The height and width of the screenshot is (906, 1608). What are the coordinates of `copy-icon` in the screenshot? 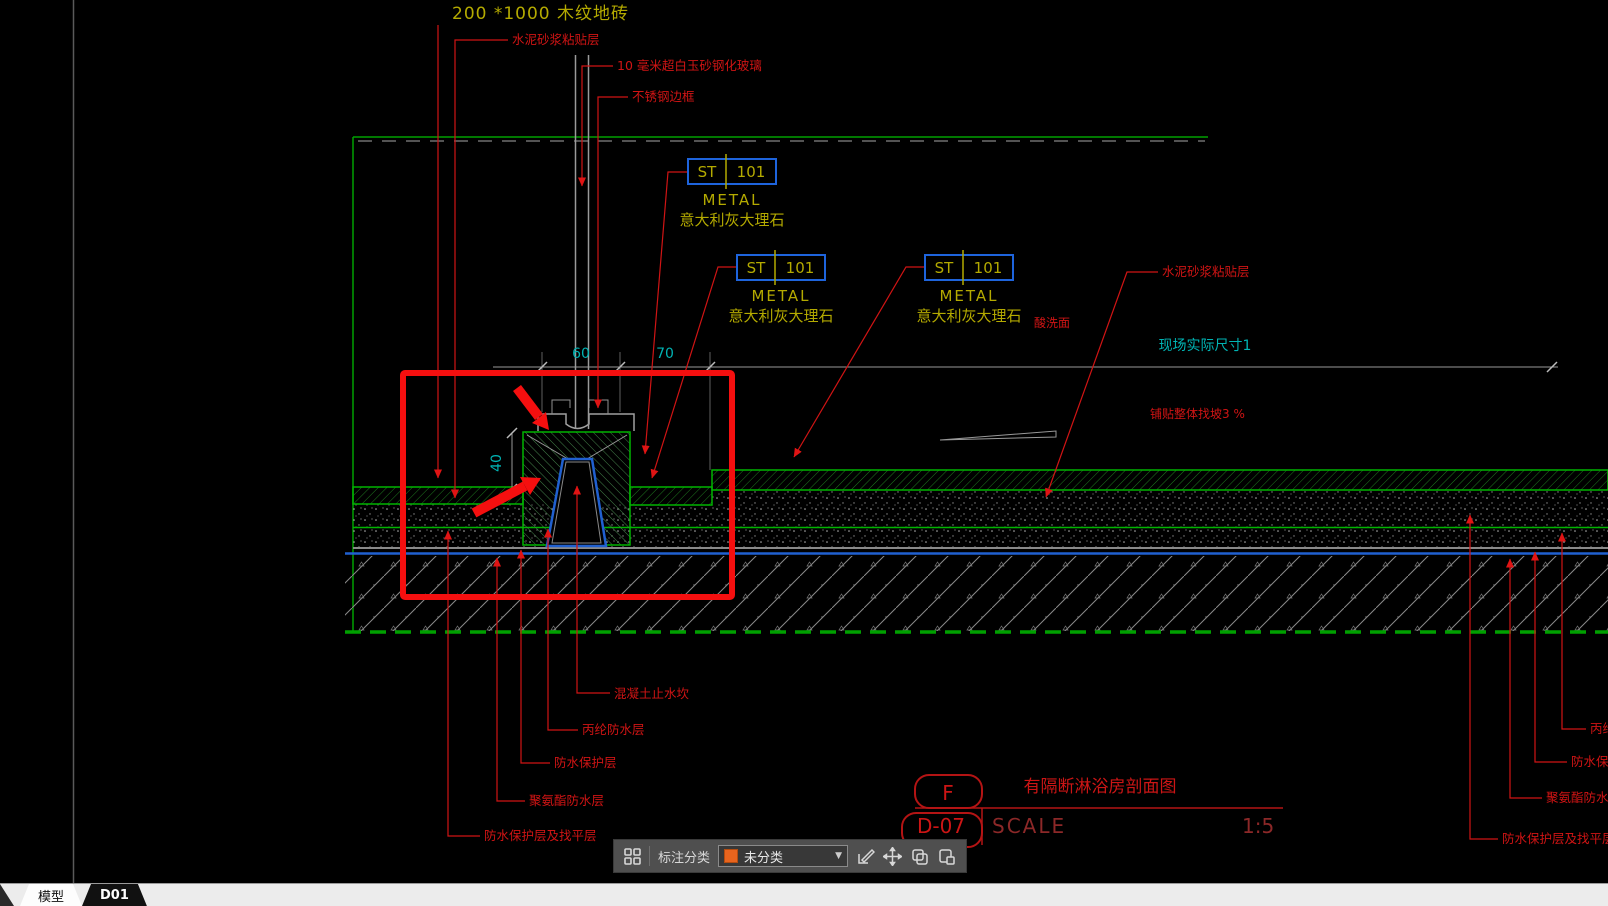 It's located at (919, 856).